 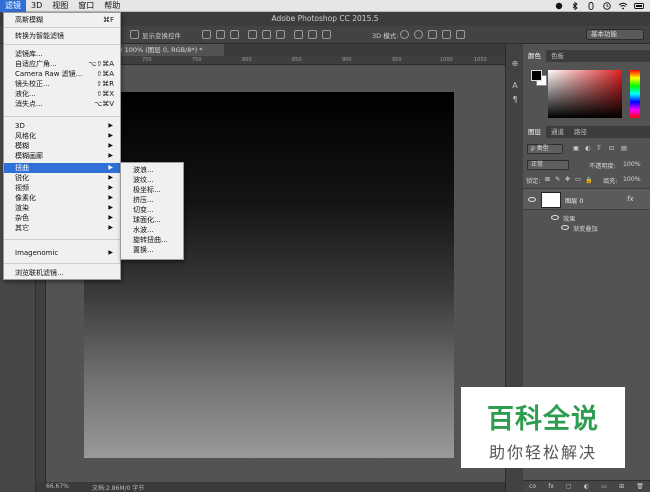 I want to click on menu-item-blur: 模糊 ▶, so click(x=62, y=146).